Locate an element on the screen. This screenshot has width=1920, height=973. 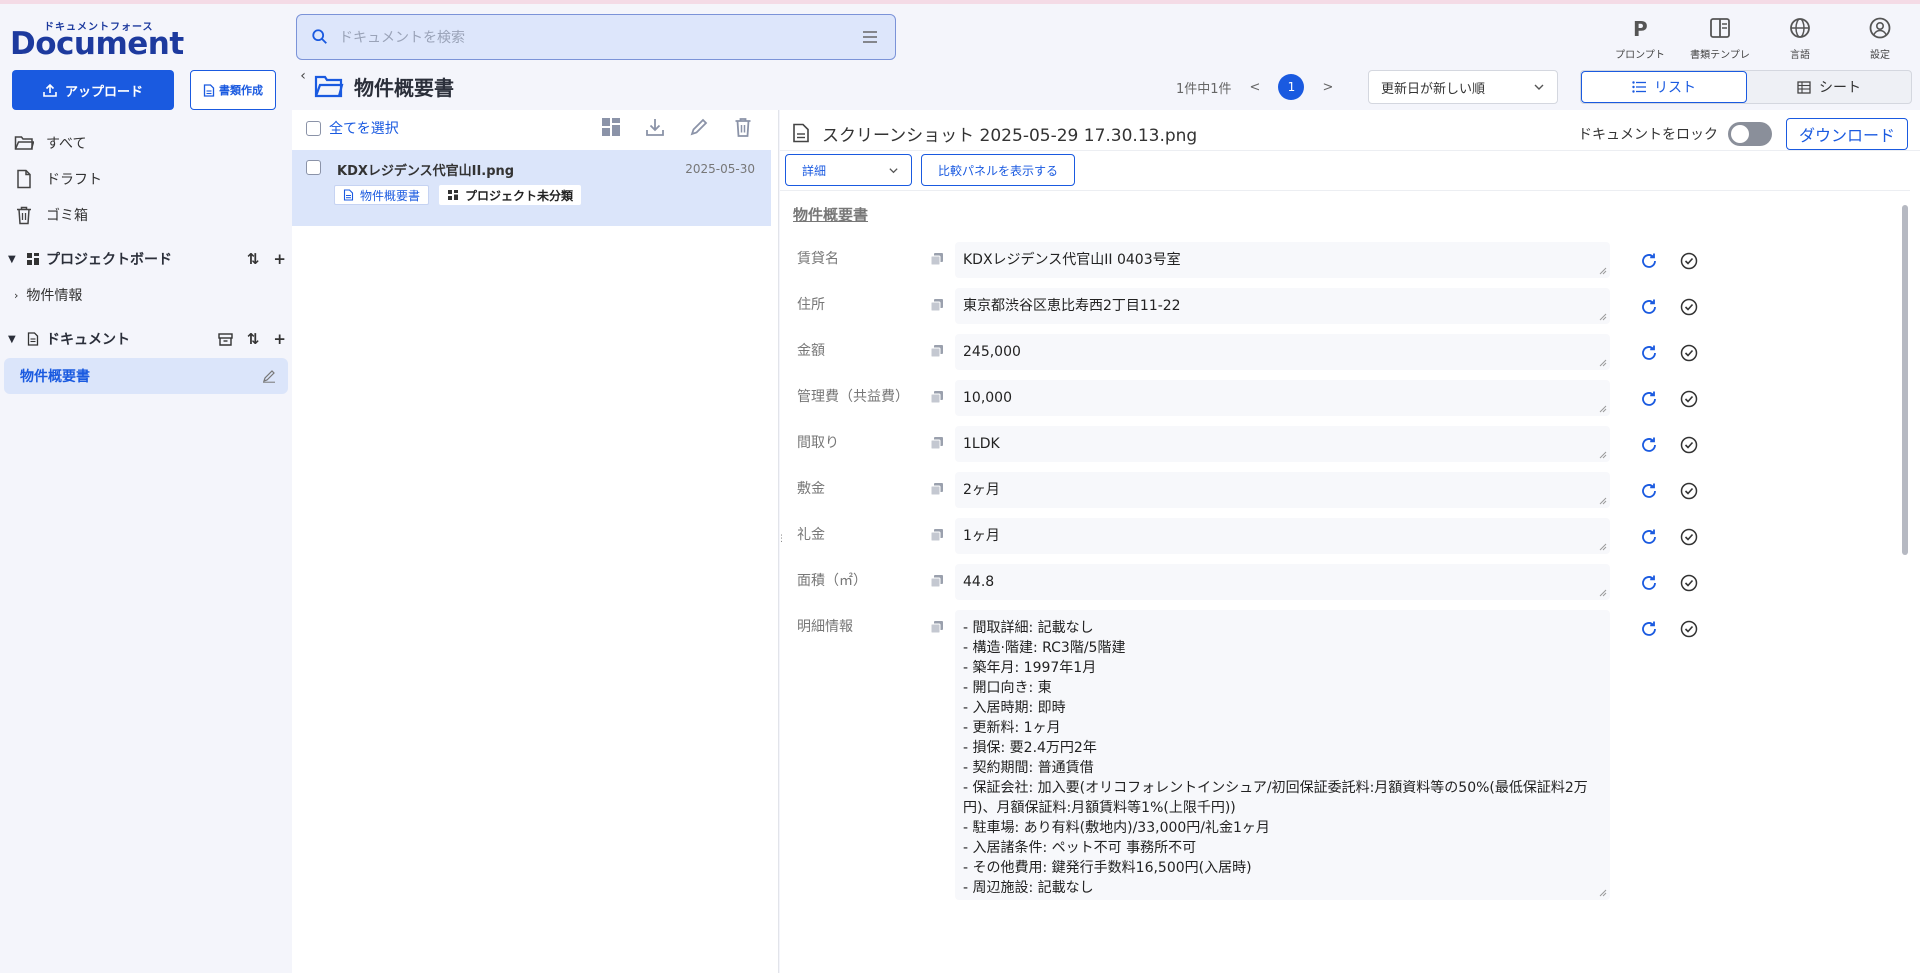
nav-all: すべて is located at coordinates (50, 143).